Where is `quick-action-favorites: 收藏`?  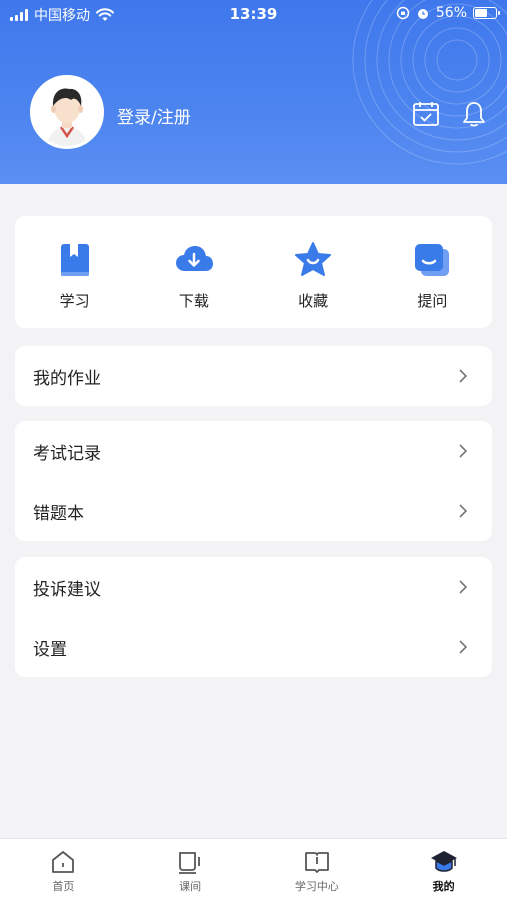
quick-action-favorites: 收藏 is located at coordinates (313, 272).